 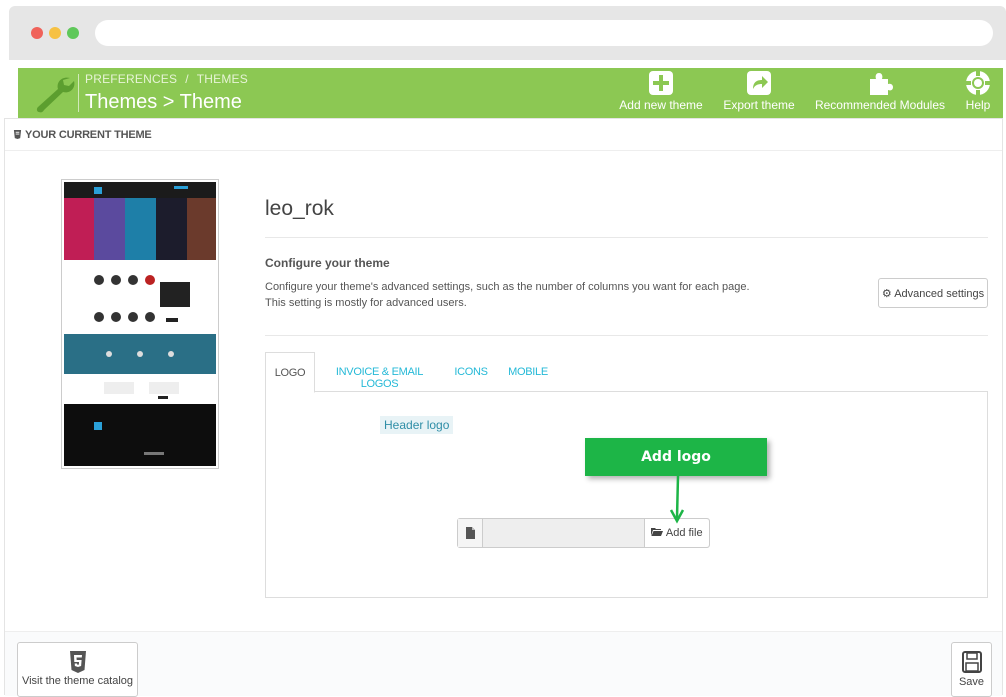 What do you see at coordinates (564, 533) in the screenshot?
I see `file-name-input` at bounding box center [564, 533].